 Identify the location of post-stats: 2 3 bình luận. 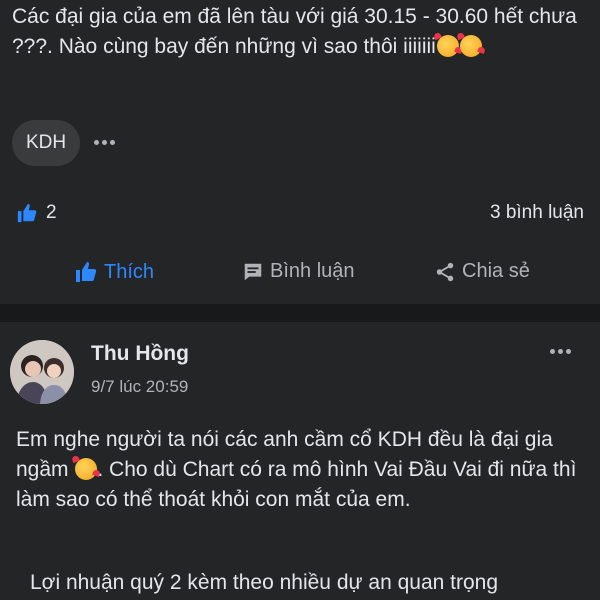
(300, 214).